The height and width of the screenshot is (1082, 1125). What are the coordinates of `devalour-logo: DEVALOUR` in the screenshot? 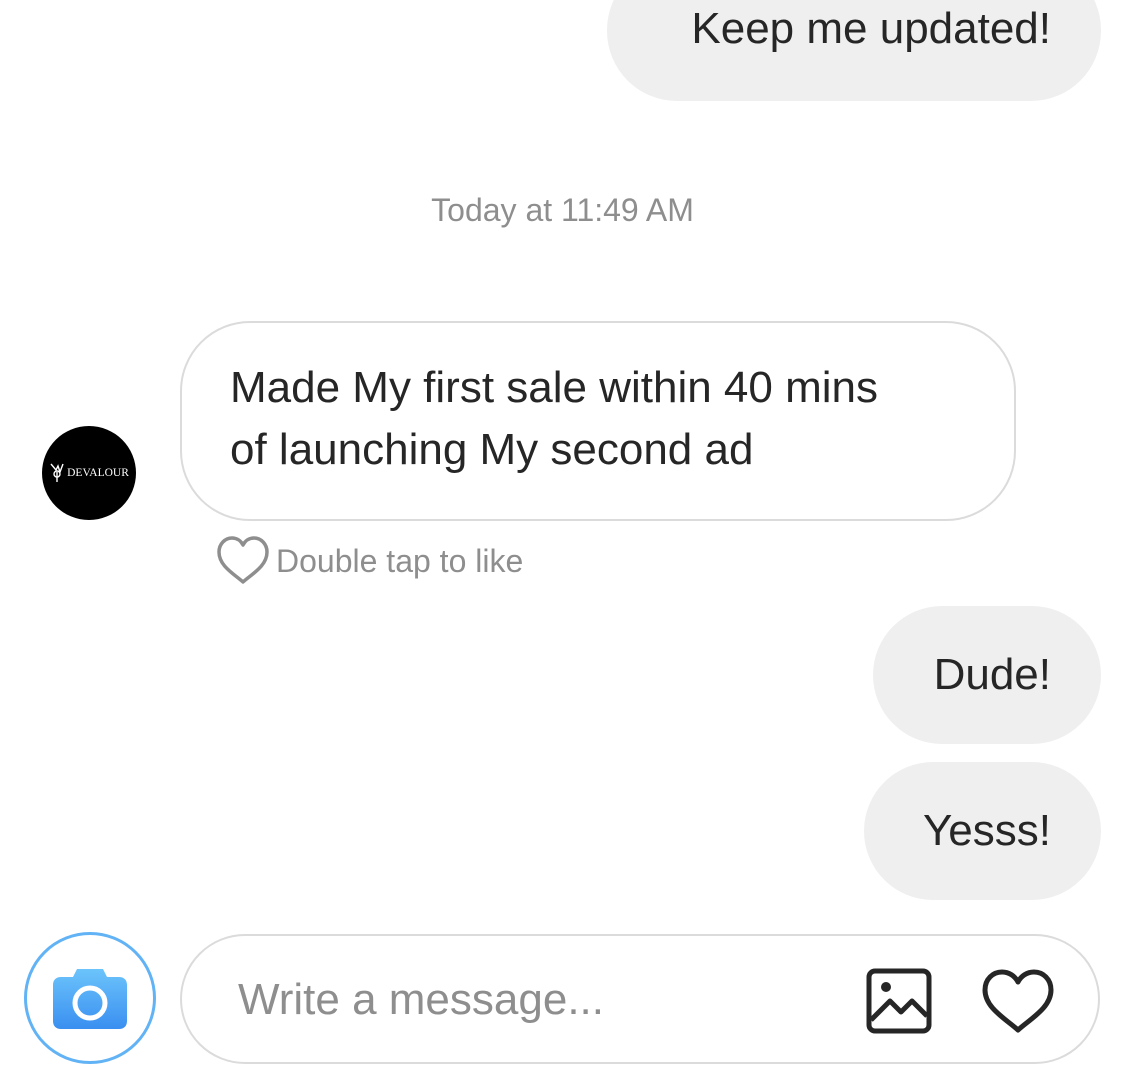 It's located at (89, 472).